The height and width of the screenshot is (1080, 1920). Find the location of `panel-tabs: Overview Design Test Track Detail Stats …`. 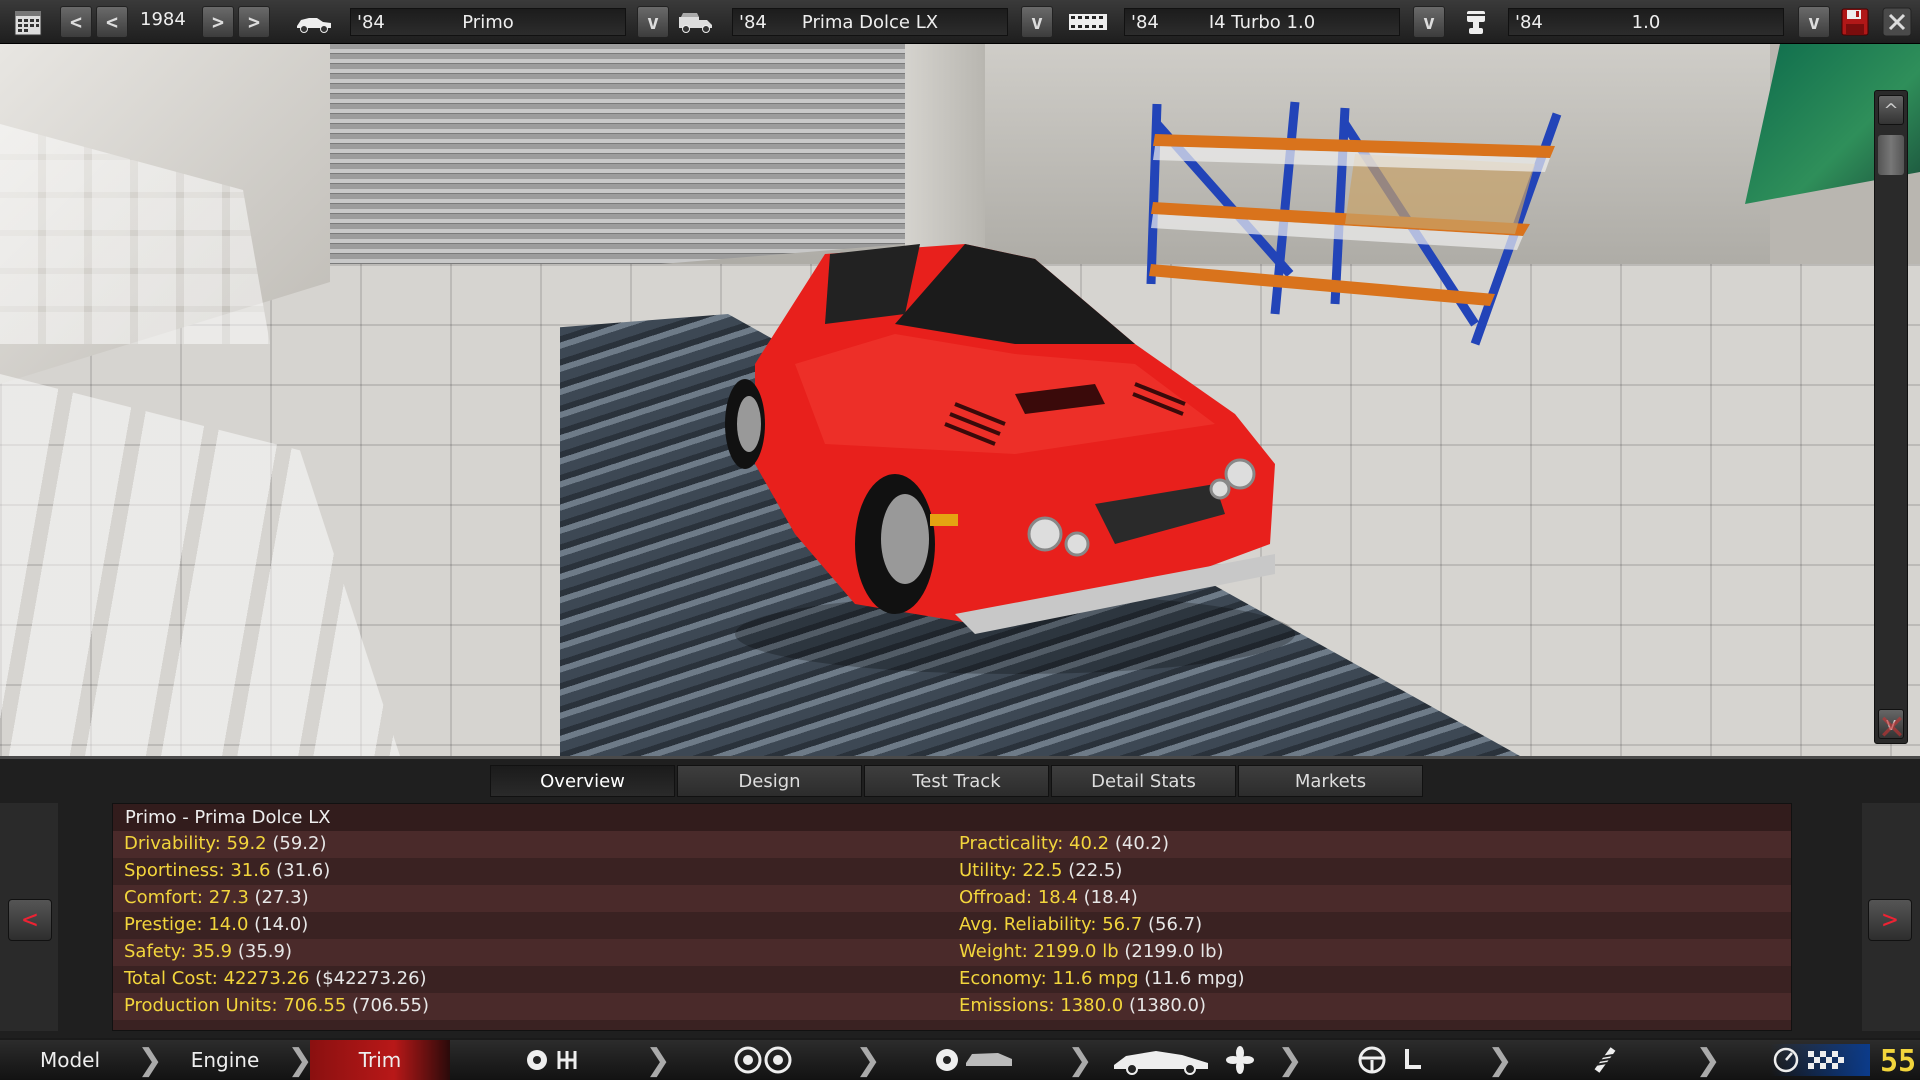

panel-tabs: Overview Design Test Track Detail Stats … is located at coordinates (957, 781).